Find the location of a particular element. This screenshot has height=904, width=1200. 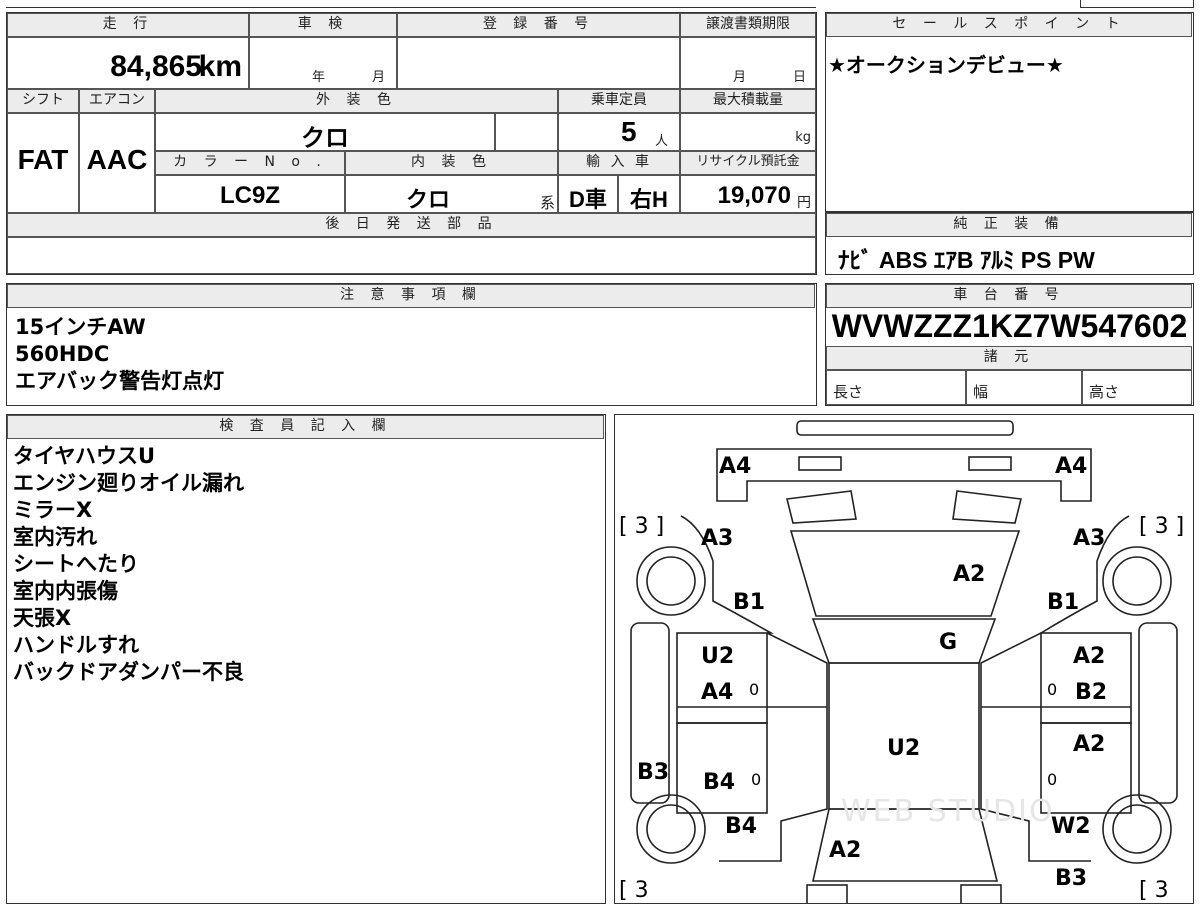

mark-side-l: B3 is located at coordinates (653, 772).